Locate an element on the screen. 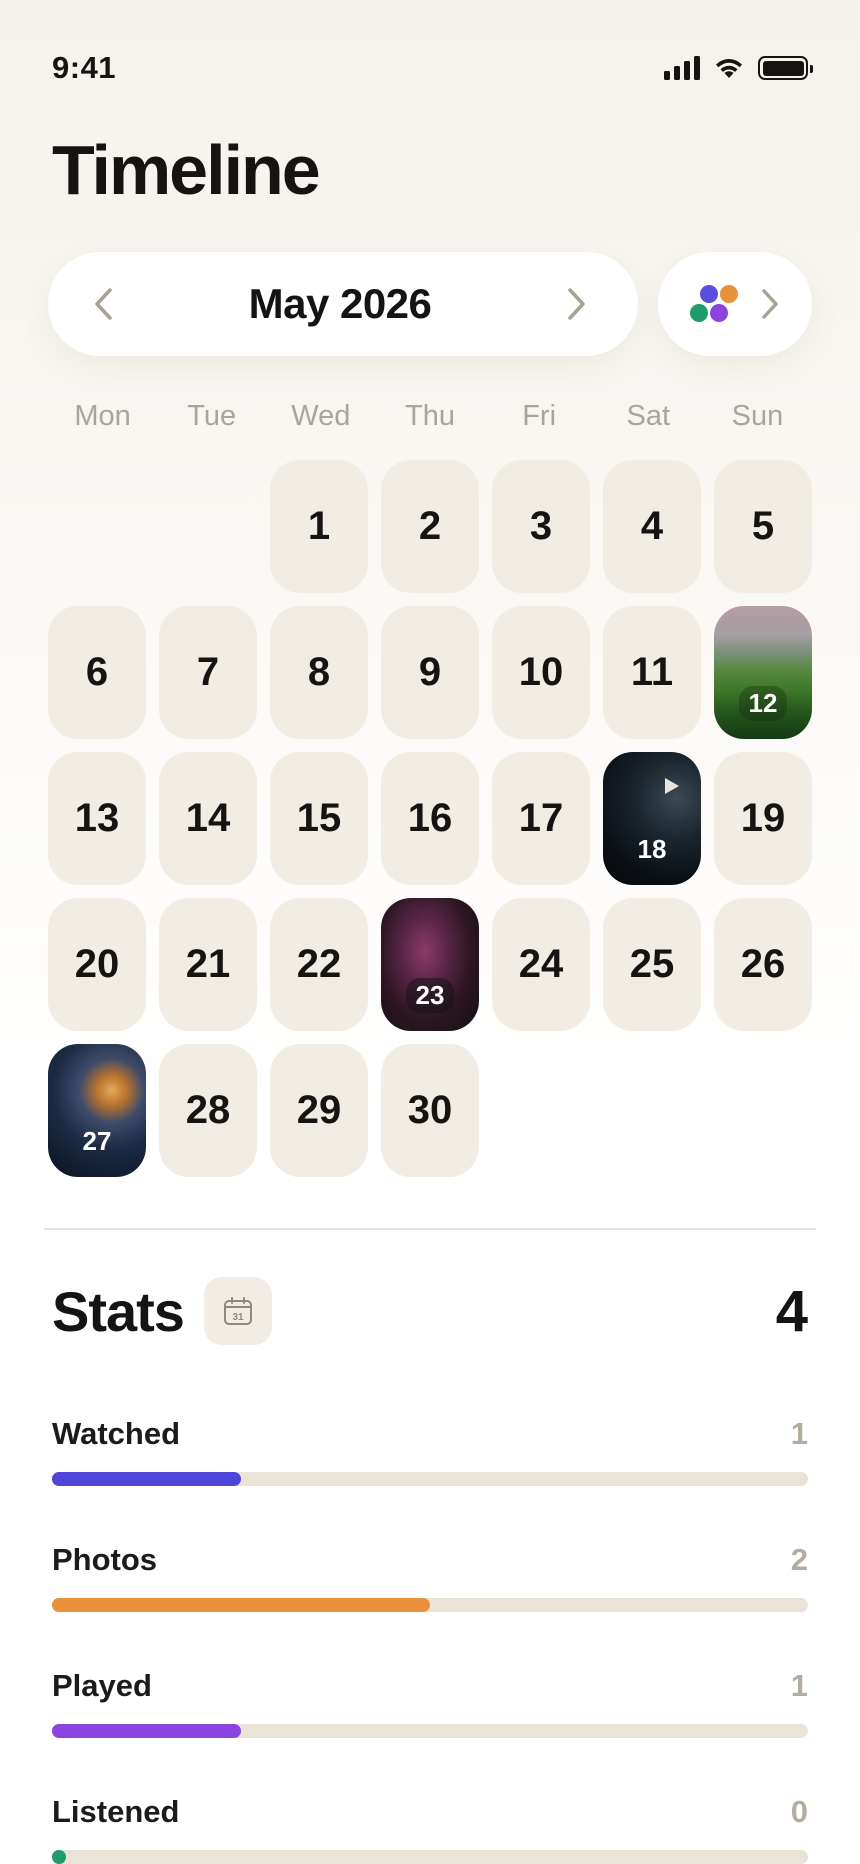  calendar-range-button: 31 is located at coordinates (237, 1311).